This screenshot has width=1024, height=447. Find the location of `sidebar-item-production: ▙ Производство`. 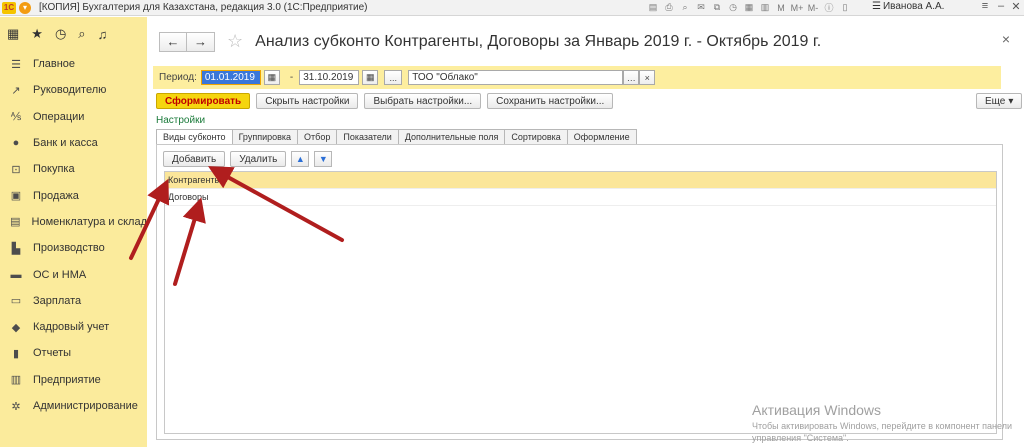

sidebar-item-production: ▙ Производство is located at coordinates (73, 248).